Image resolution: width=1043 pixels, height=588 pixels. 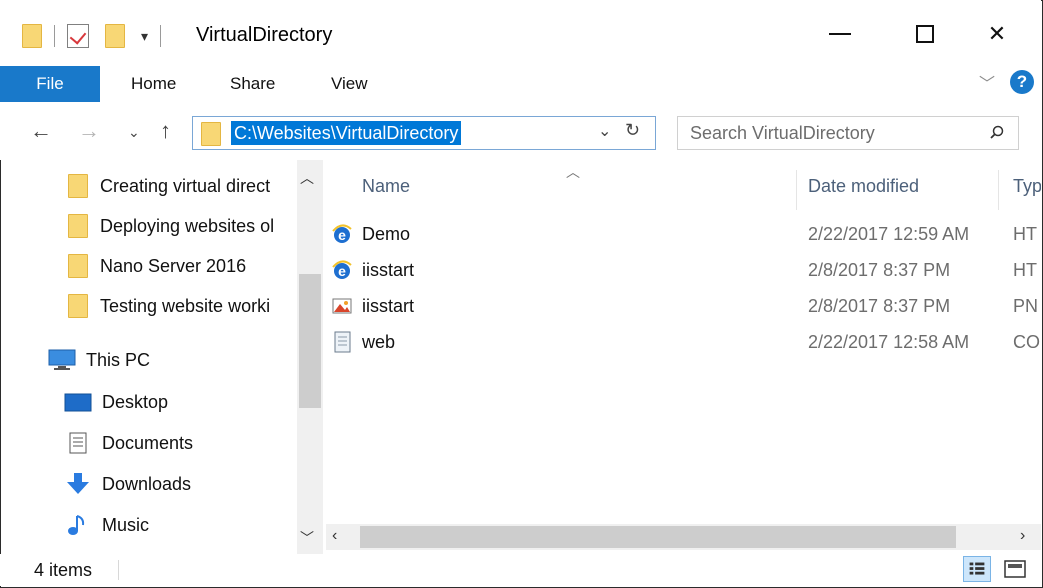 What do you see at coordinates (632, 130) in the screenshot?
I see `refresh-icon: ↻` at bounding box center [632, 130].